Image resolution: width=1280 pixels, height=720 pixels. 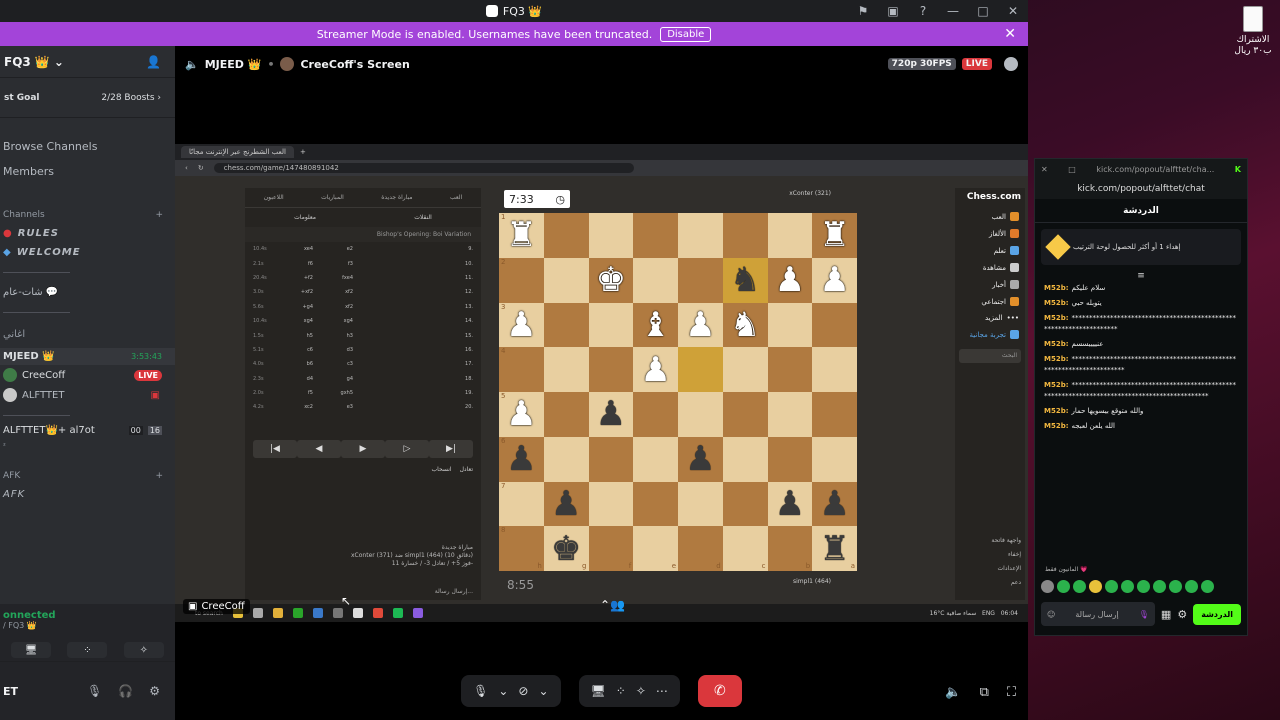 I want to click on board-square: g ♚, so click(x=566, y=548).